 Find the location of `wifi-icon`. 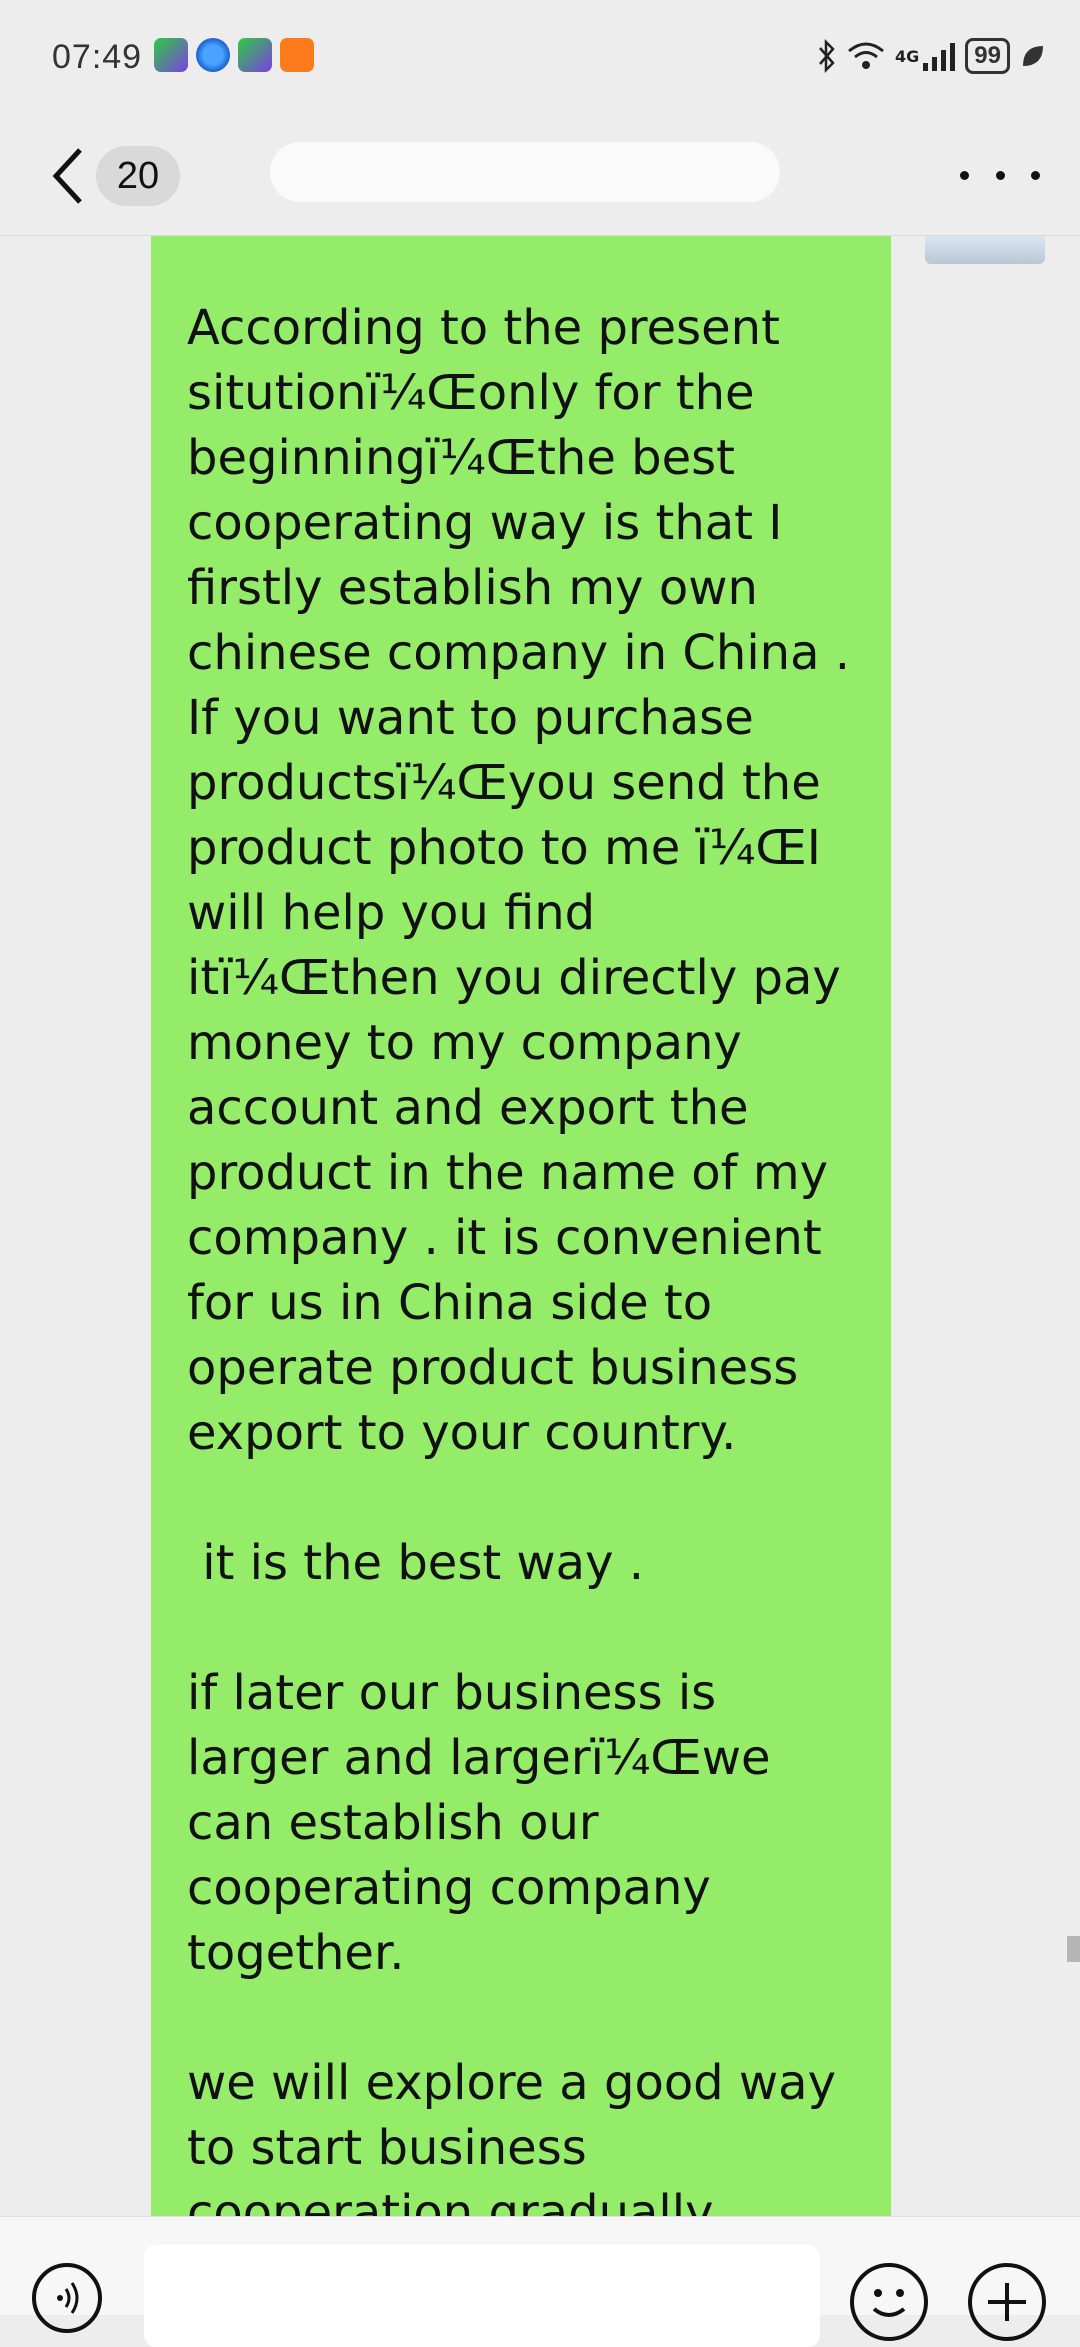

wifi-icon is located at coordinates (866, 55).